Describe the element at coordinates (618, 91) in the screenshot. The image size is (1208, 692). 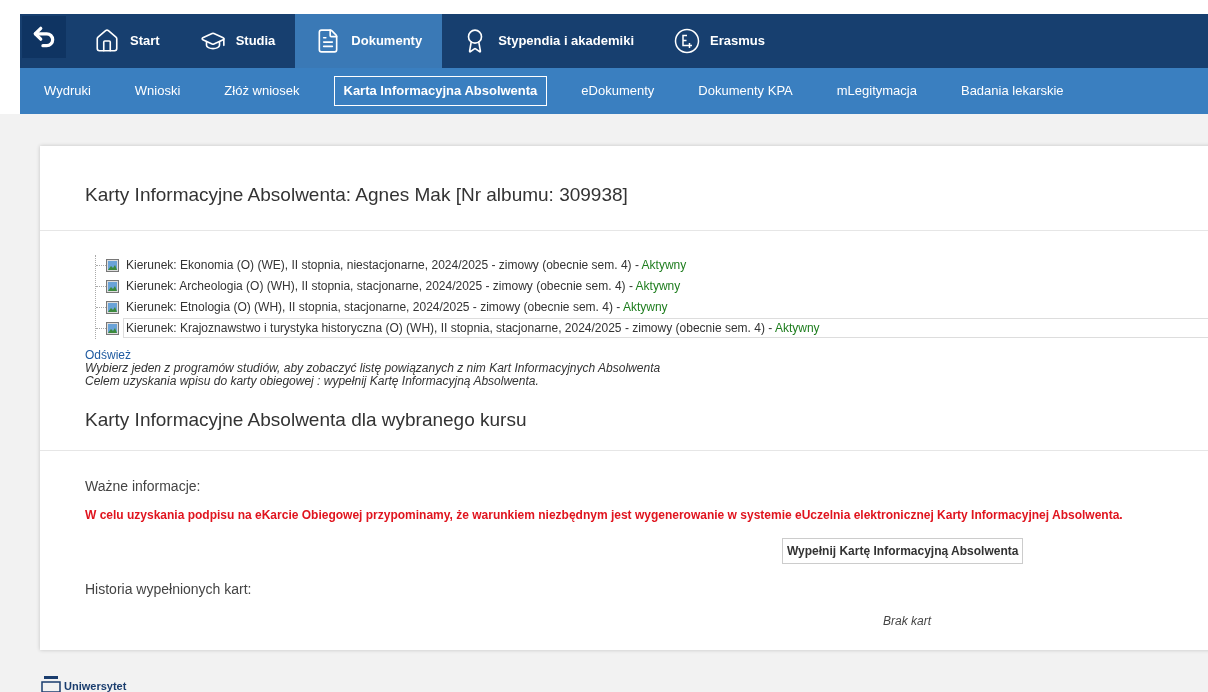
I see `subnav-tab: eDokumenty` at that location.